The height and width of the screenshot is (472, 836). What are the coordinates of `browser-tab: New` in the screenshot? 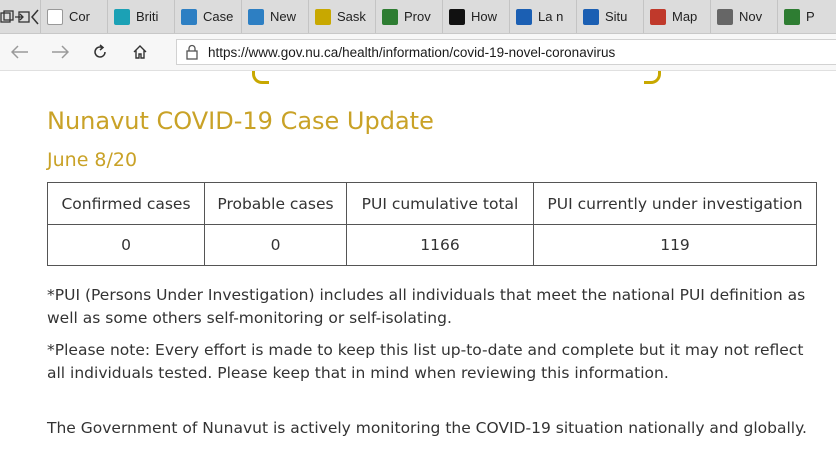 It's located at (274, 16).